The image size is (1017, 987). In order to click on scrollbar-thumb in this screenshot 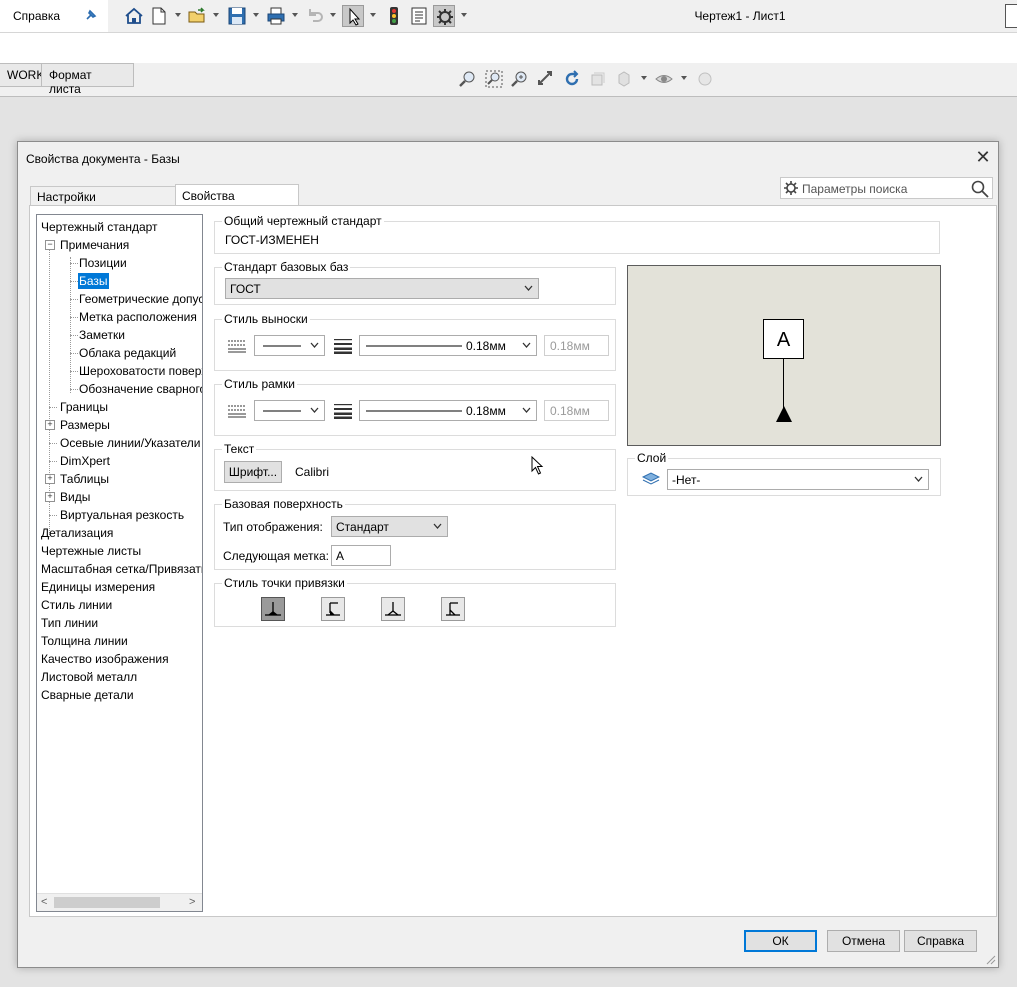, I will do `click(107, 902)`.